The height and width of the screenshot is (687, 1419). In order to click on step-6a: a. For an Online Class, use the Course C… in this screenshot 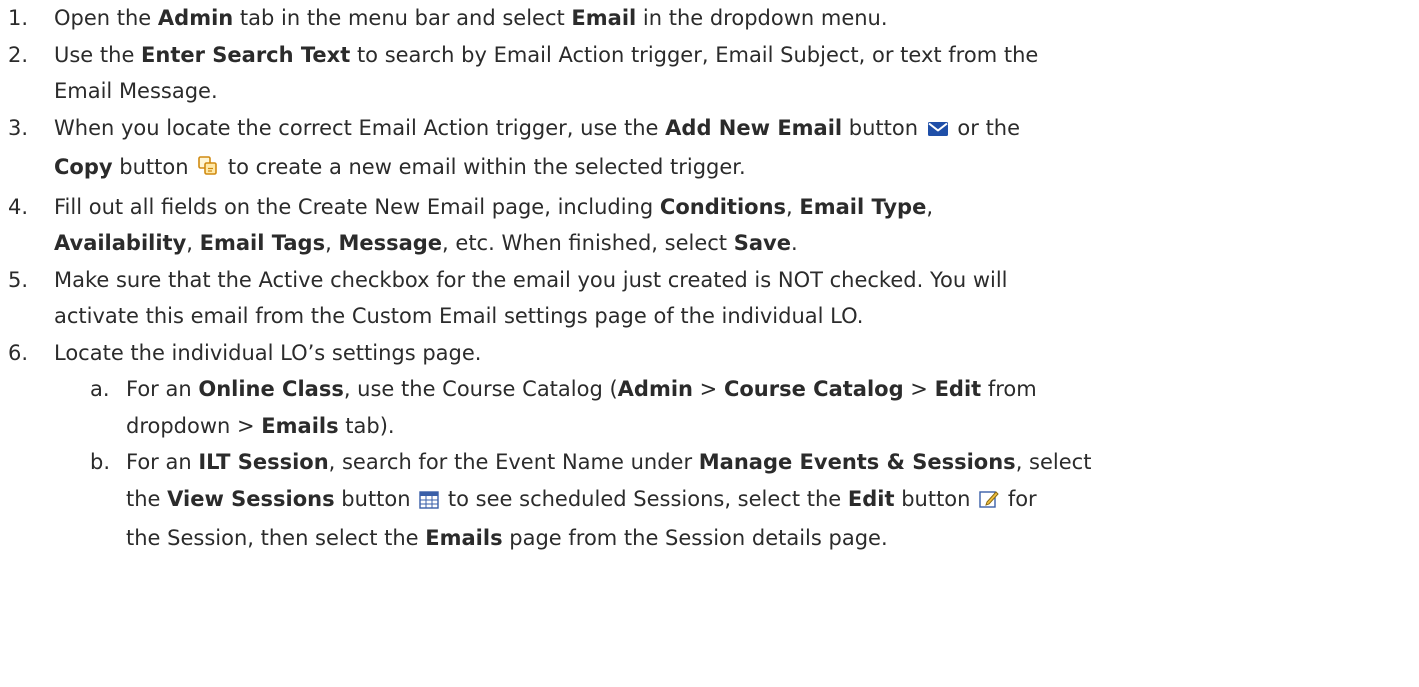, I will do `click(709, 407)`.